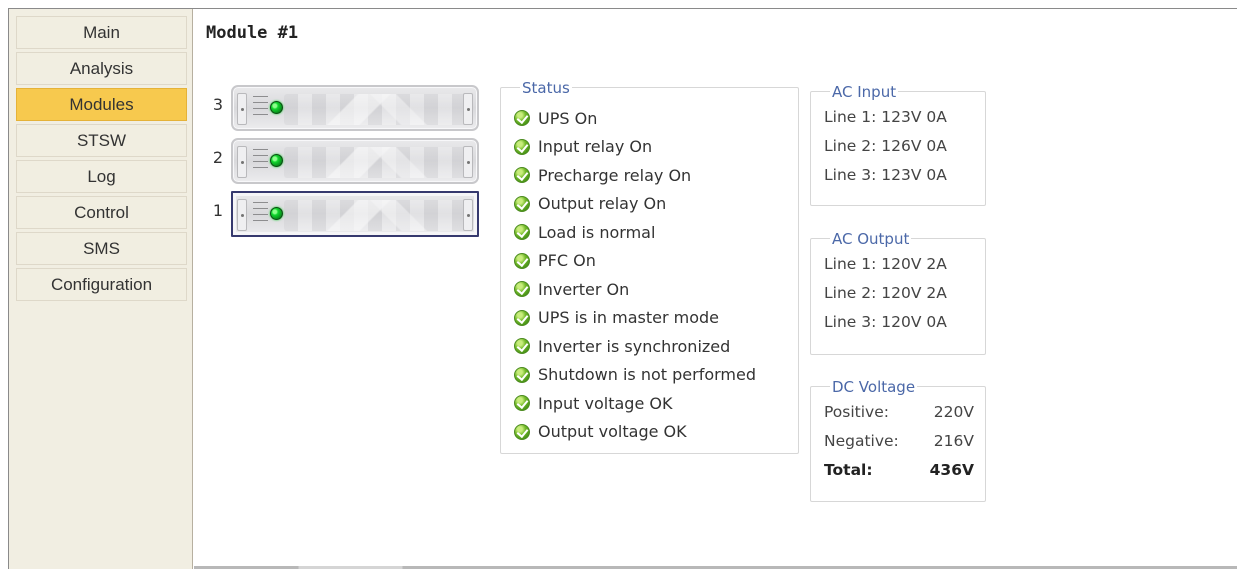 This screenshot has width=1237, height=569. I want to click on status-item: Input relay On, so click(635, 147).